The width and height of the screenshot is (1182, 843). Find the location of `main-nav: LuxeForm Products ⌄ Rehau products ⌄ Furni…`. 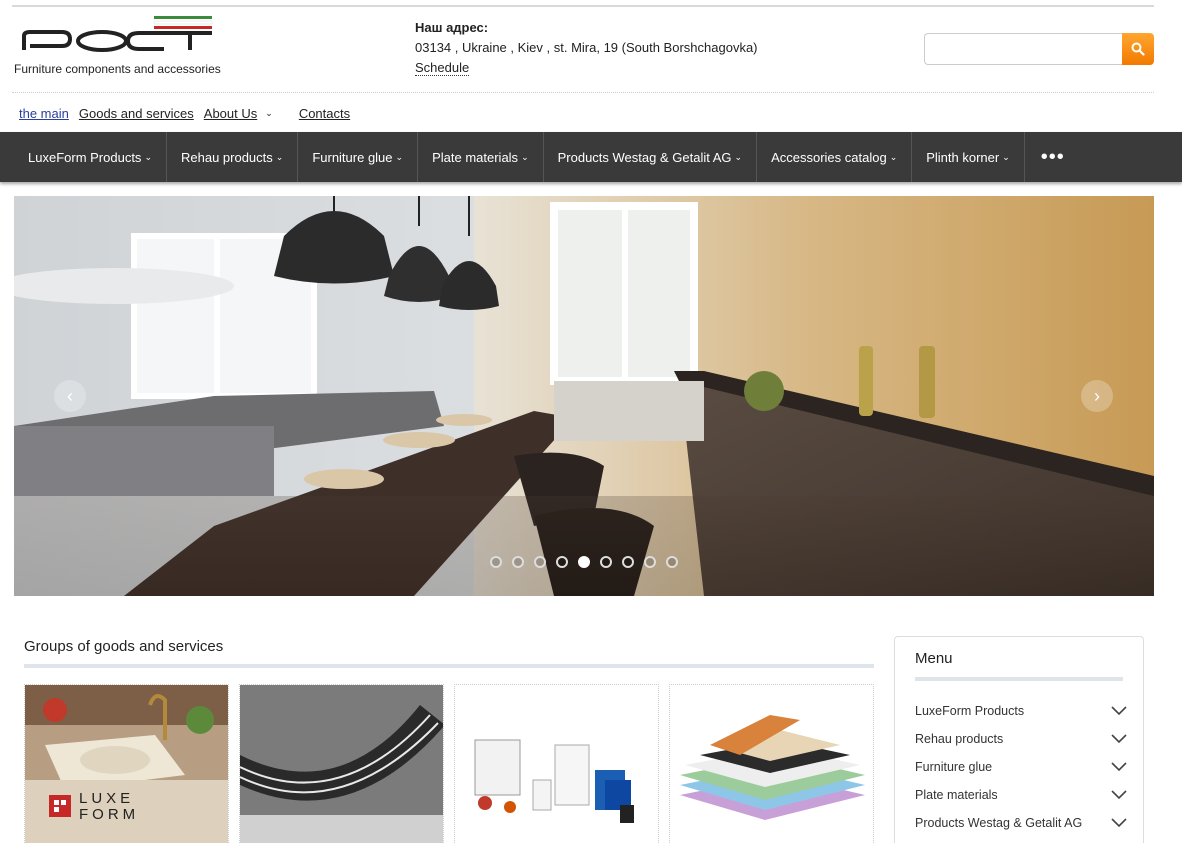

main-nav: LuxeForm Products ⌄ Rehau products ⌄ Furni… is located at coordinates (591, 157).